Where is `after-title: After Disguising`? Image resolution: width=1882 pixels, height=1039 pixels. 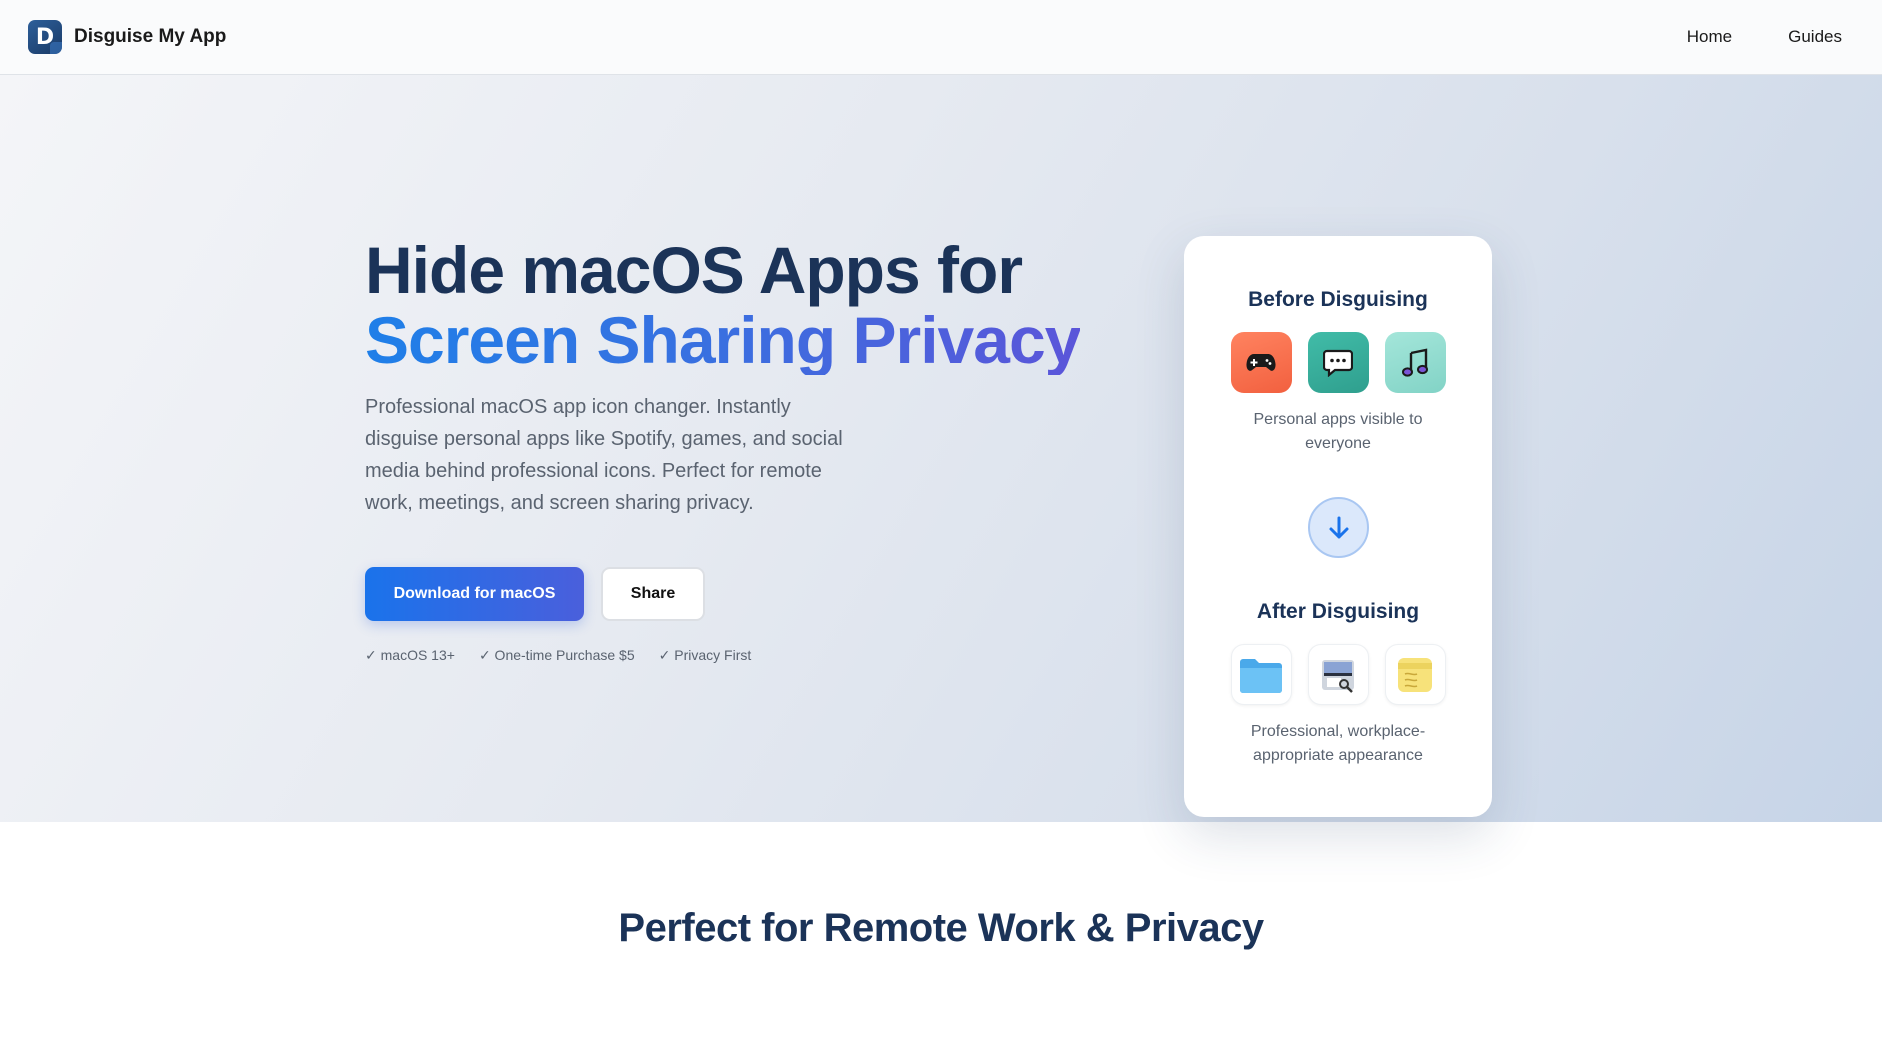 after-title: After Disguising is located at coordinates (1338, 611).